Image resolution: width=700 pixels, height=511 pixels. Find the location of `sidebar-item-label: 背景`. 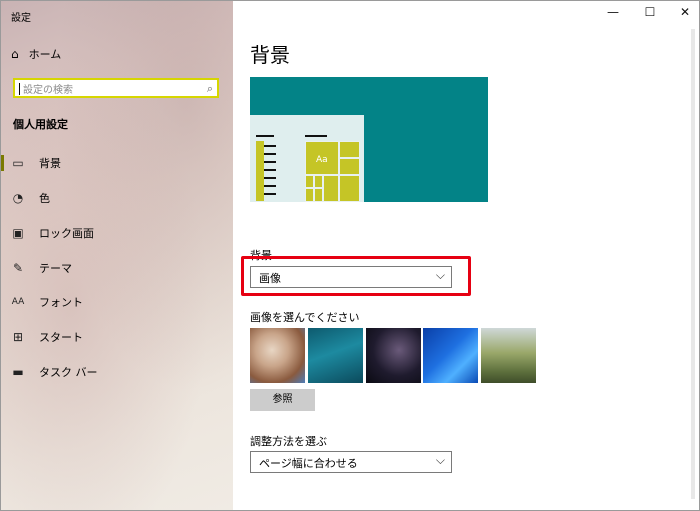

sidebar-item-label: 背景 is located at coordinates (50, 163).